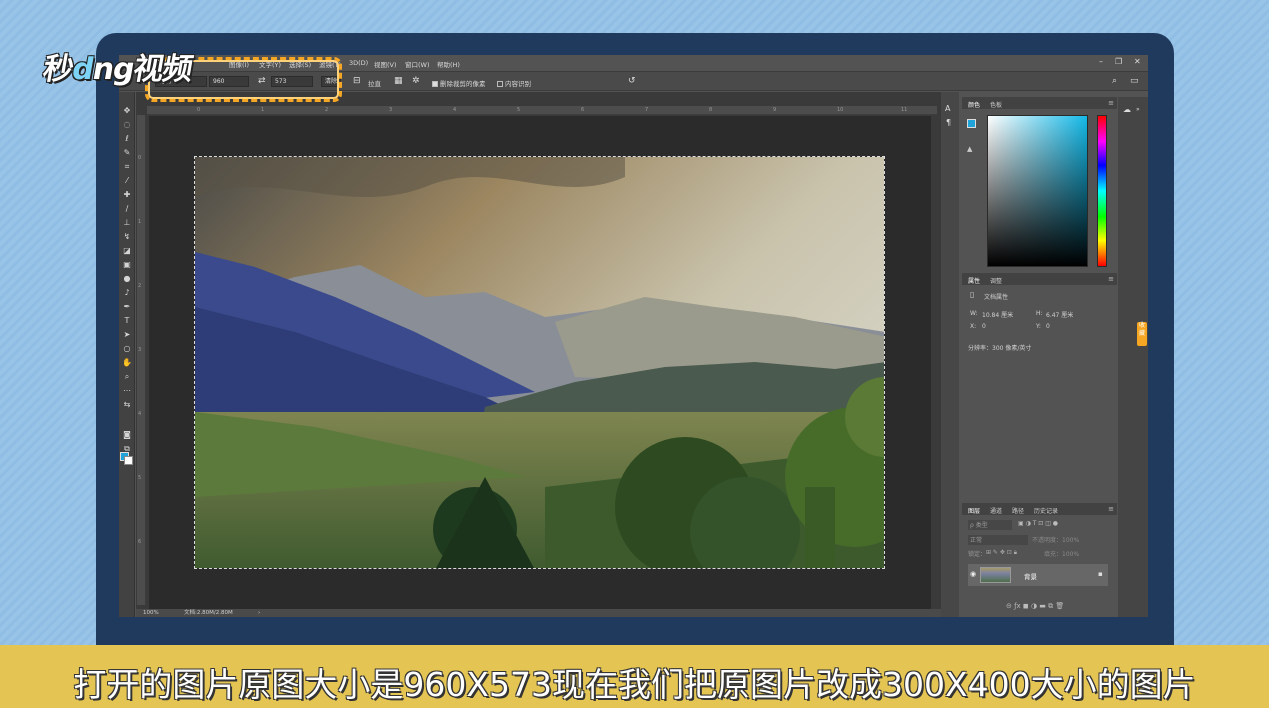 This screenshot has width=1269, height=708. What do you see at coordinates (127, 435) in the screenshot?
I see `quick-mask-icon: ◙` at bounding box center [127, 435].